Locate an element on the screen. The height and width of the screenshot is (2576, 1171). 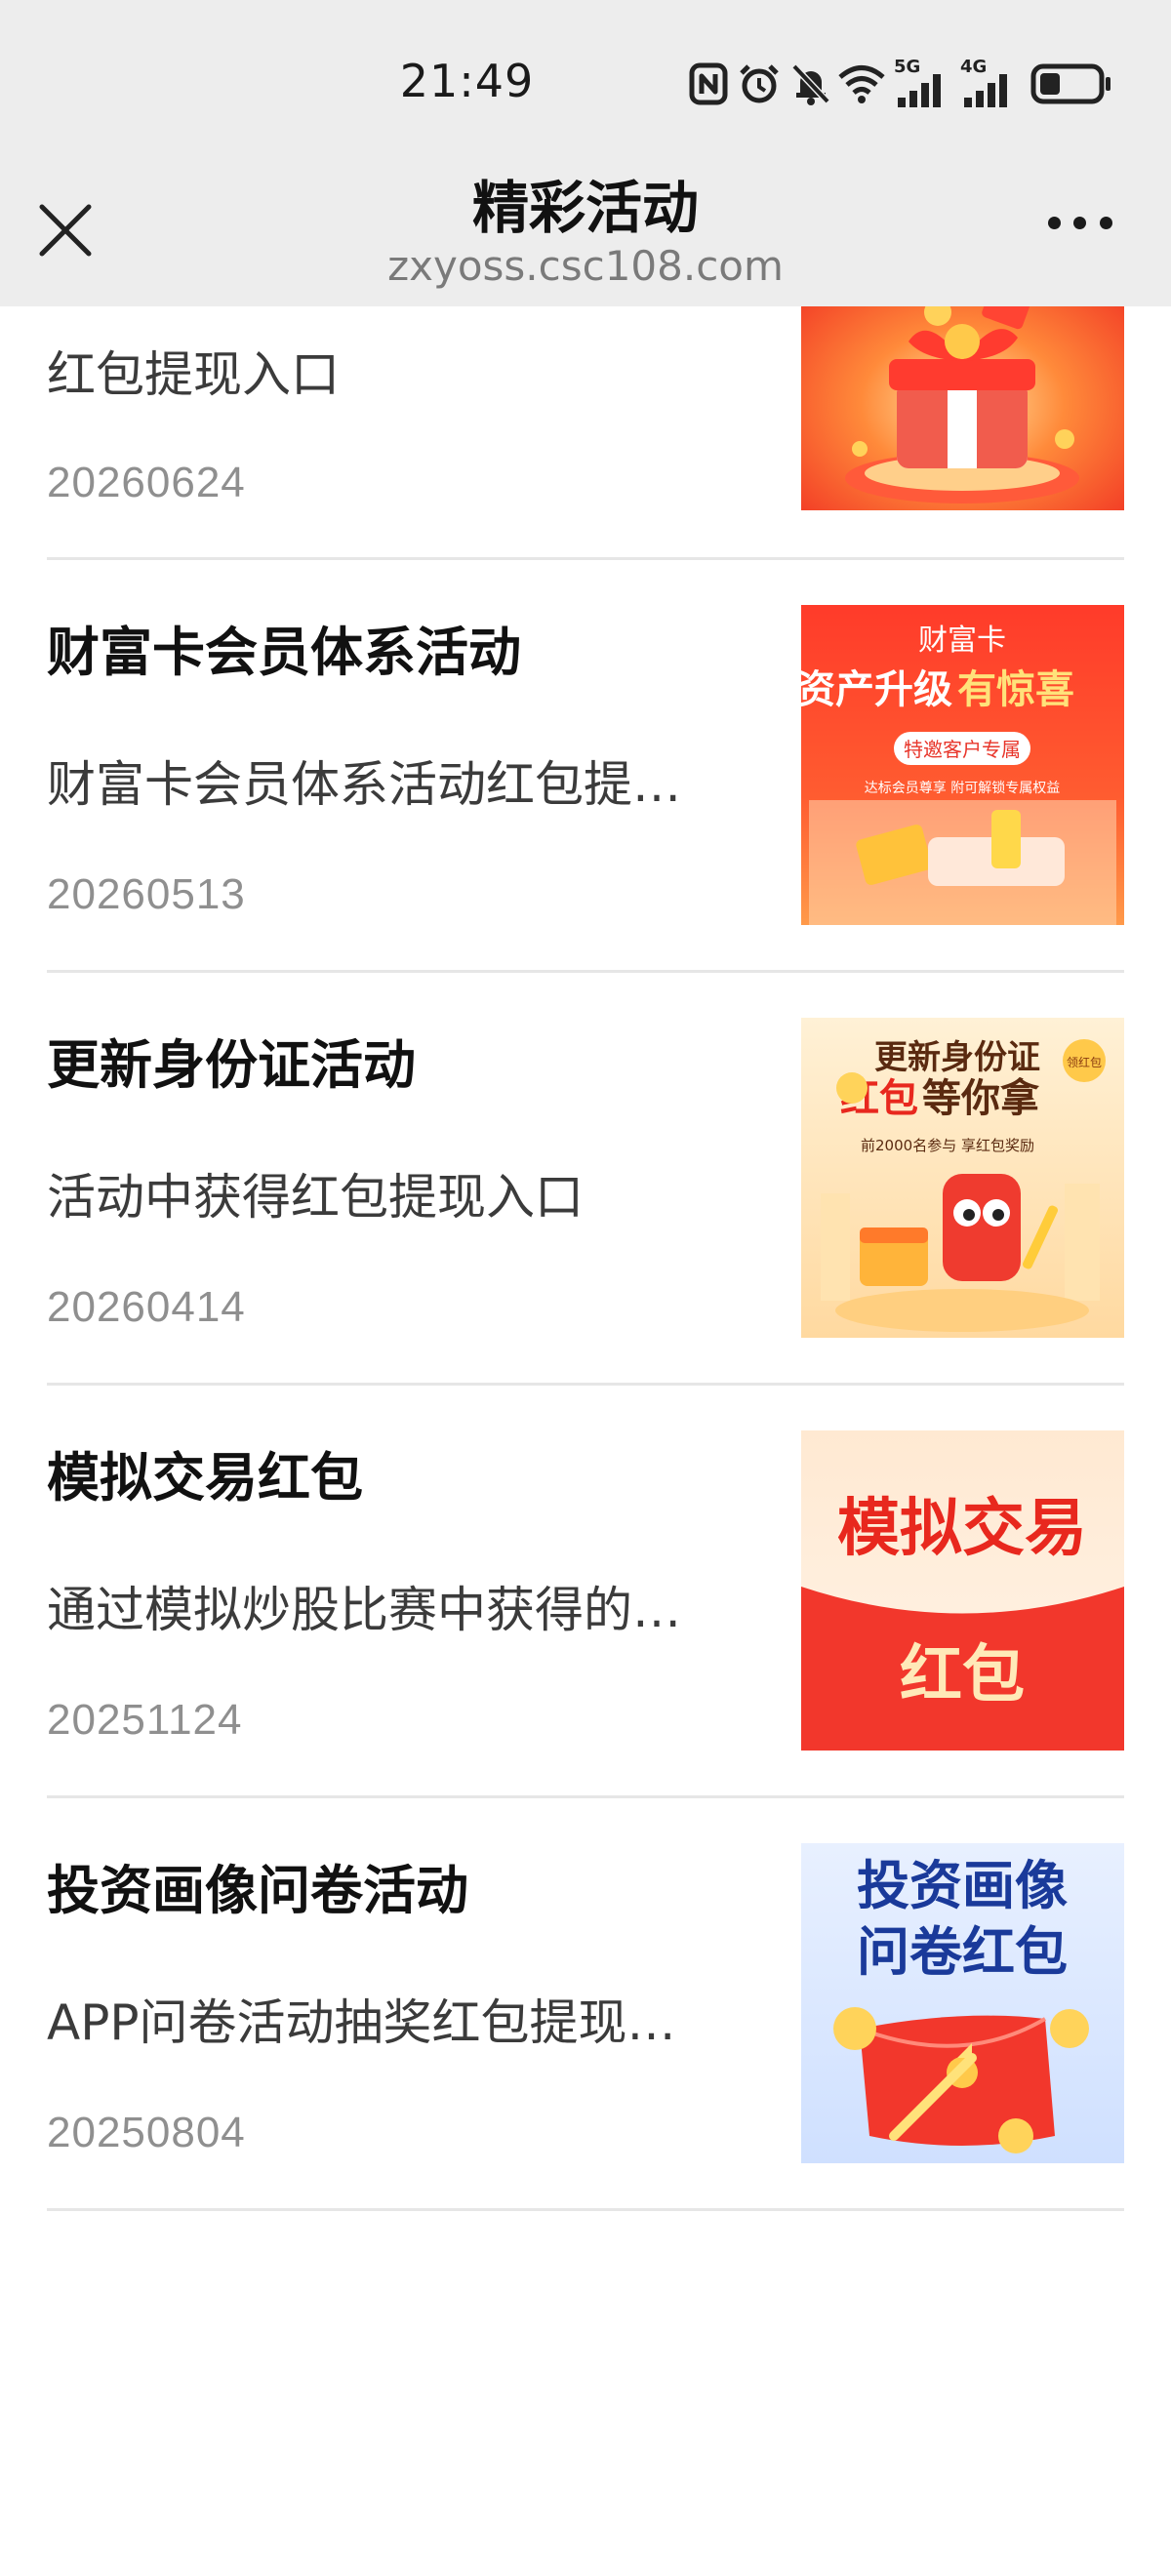
thumb-text-line1: 更新身份证 is located at coordinates (957, 1057).